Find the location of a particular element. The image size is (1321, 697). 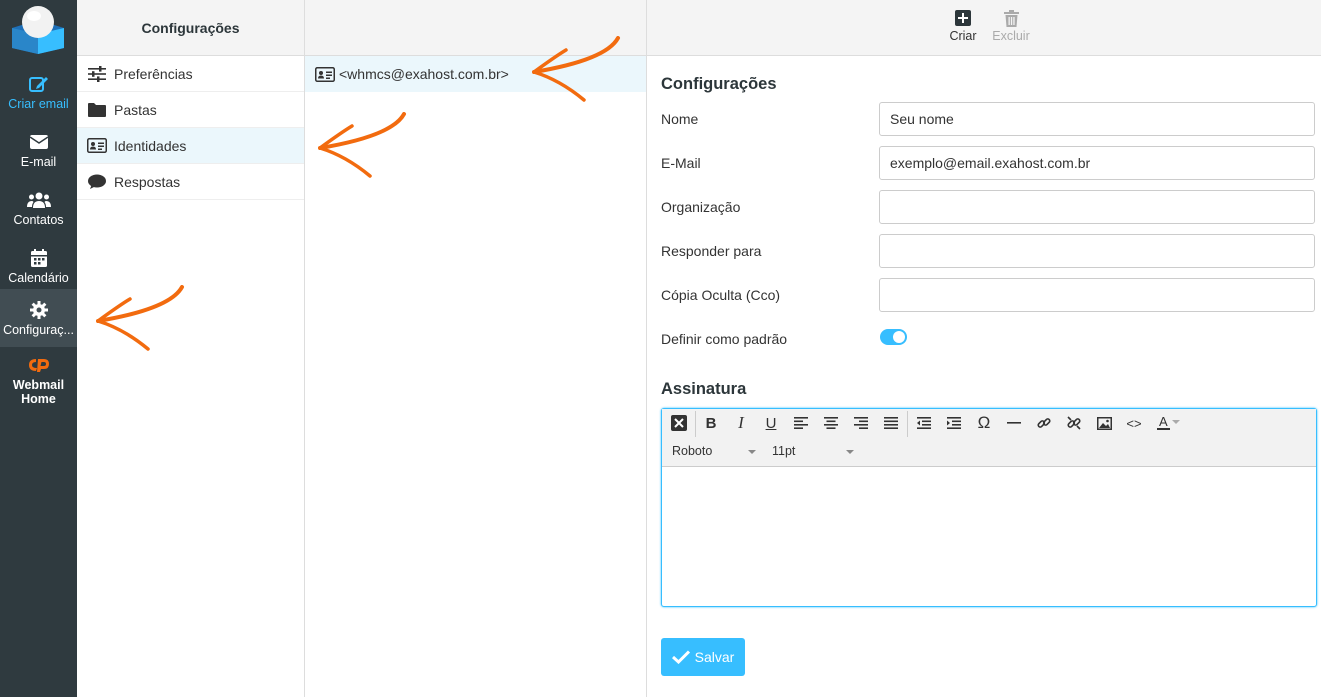

toggle-knob is located at coordinates (899, 337).